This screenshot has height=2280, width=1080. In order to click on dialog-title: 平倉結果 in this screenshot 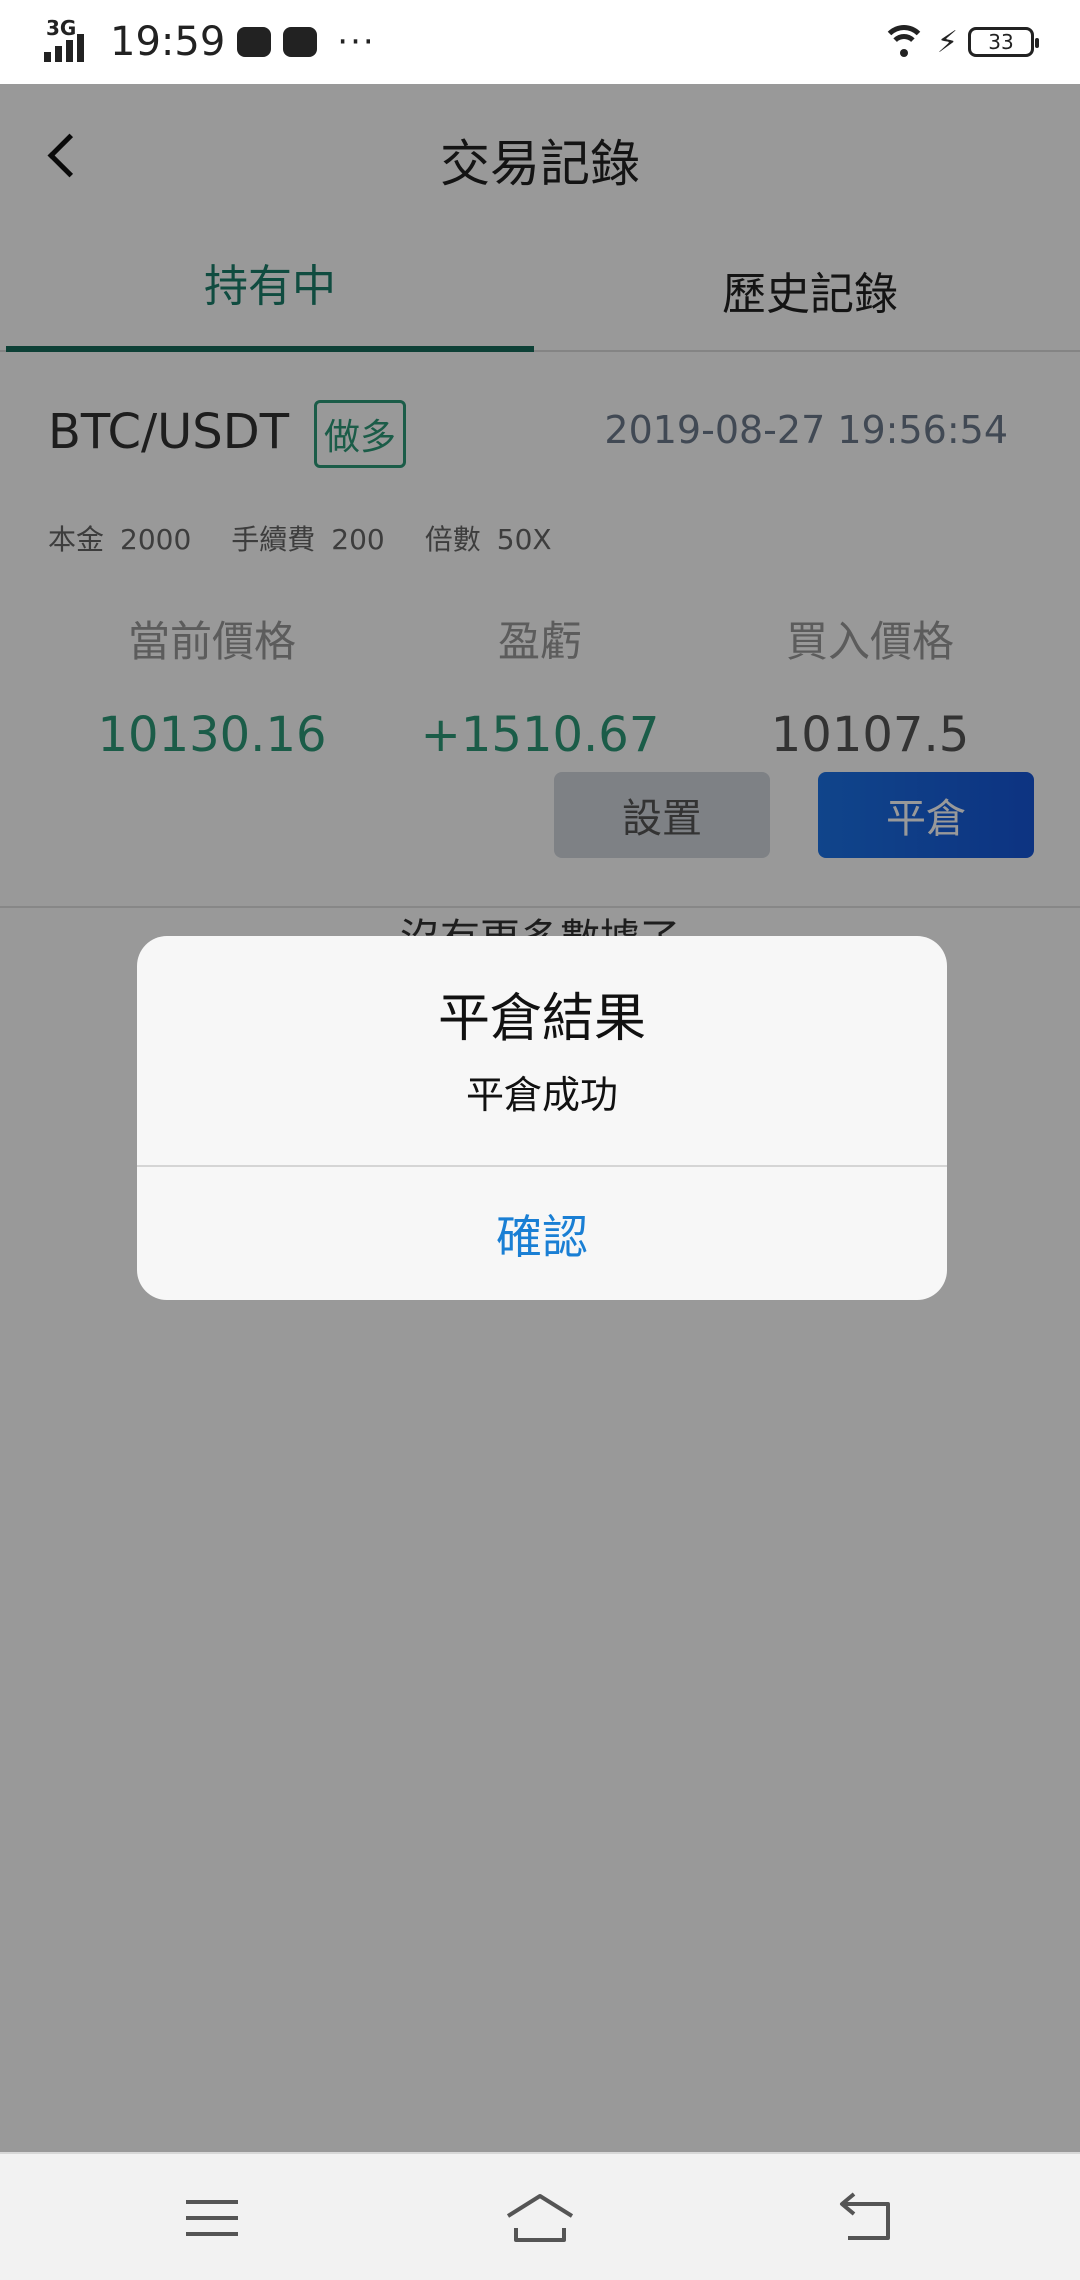, I will do `click(541, 1019)`.